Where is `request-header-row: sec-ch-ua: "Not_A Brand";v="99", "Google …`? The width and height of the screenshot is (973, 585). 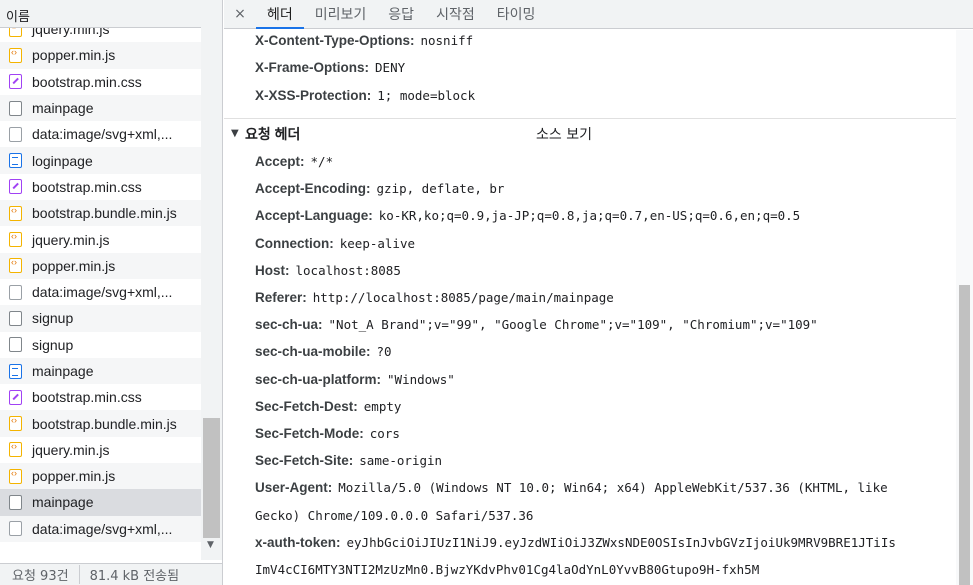 request-header-row: sec-ch-ua: "Not_A Brand";v="99", "Google … is located at coordinates (536, 325).